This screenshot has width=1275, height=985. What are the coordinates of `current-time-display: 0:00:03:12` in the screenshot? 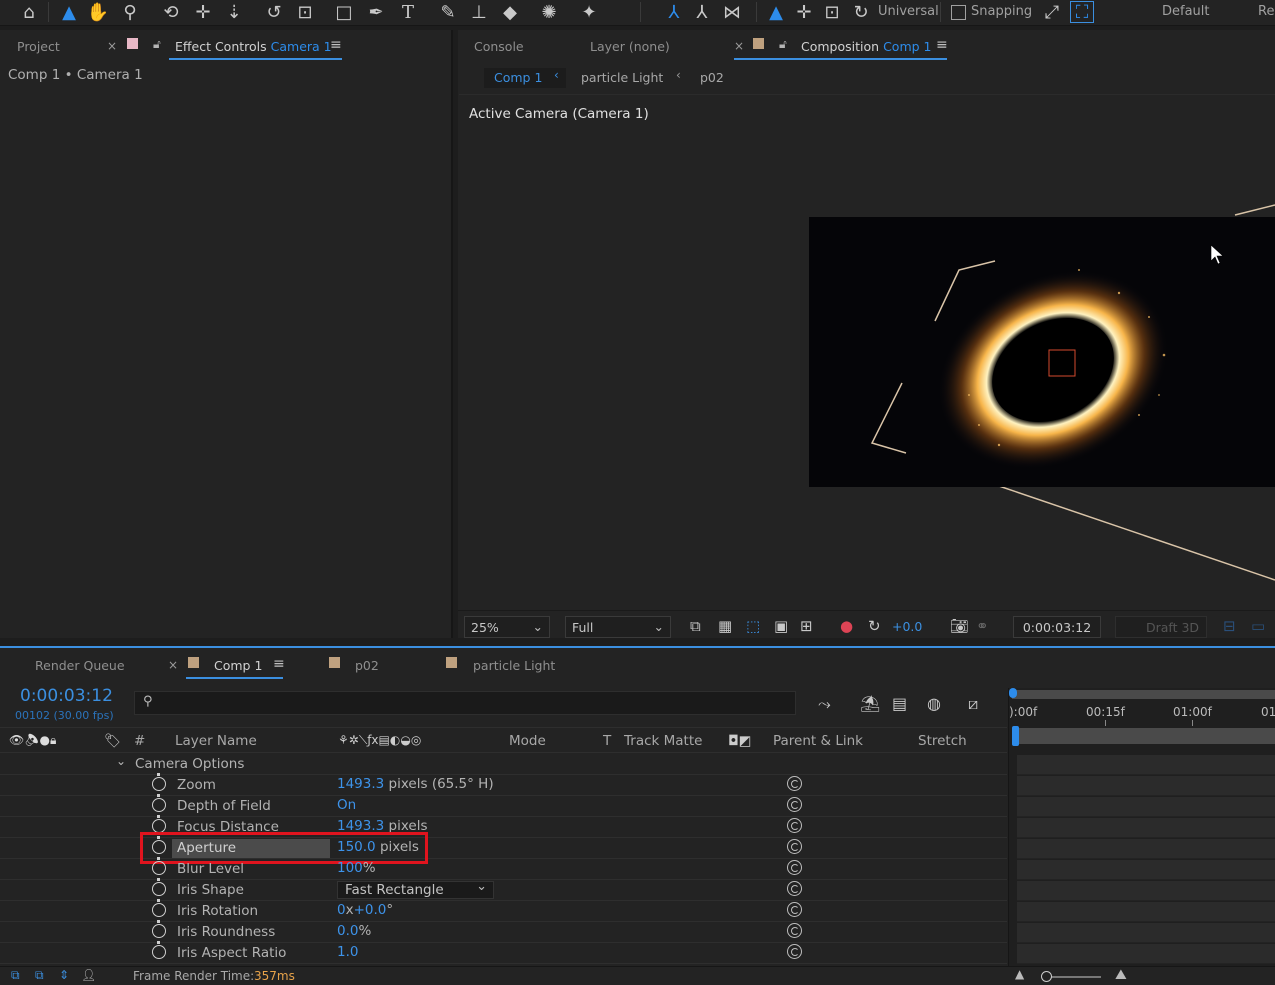 It's located at (66, 696).